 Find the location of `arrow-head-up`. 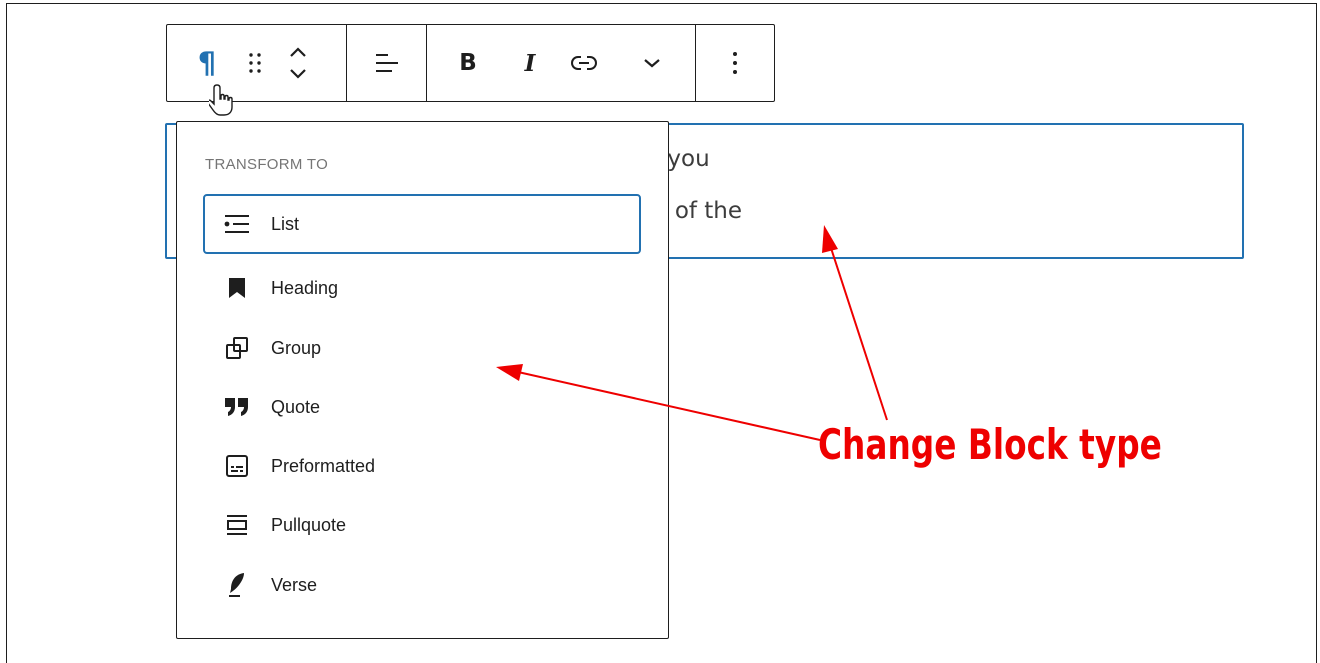

arrow-head-up is located at coordinates (830, 239).